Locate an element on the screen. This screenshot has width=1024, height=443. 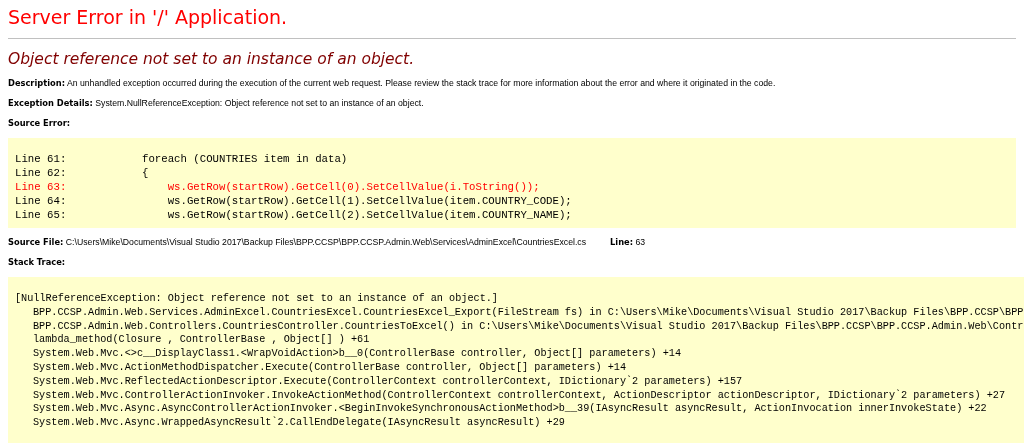
stack-trace-label: Stack Trace: is located at coordinates (37, 262).